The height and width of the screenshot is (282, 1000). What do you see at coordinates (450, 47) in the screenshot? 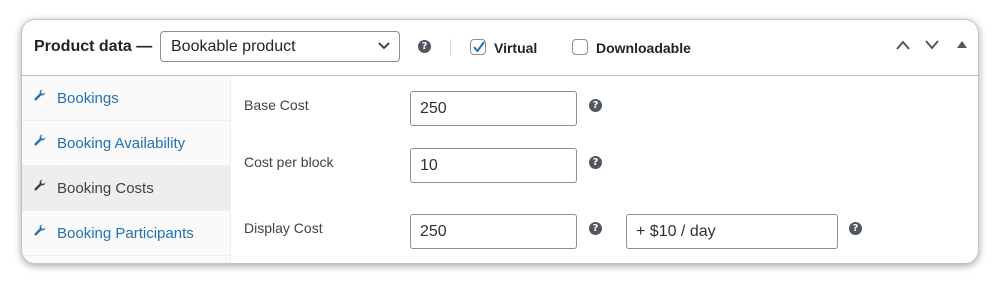
I see `header-divider` at bounding box center [450, 47].